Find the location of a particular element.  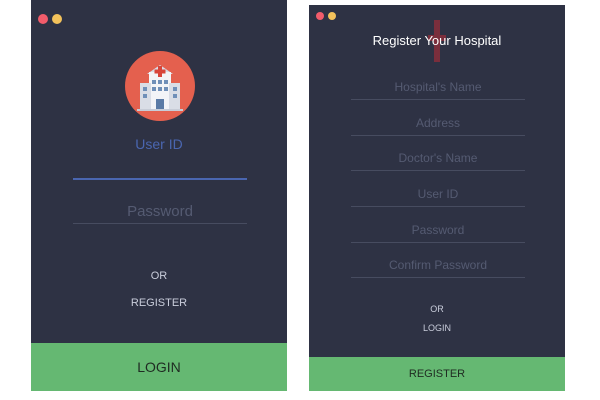

hospital-icon is located at coordinates (160, 86).